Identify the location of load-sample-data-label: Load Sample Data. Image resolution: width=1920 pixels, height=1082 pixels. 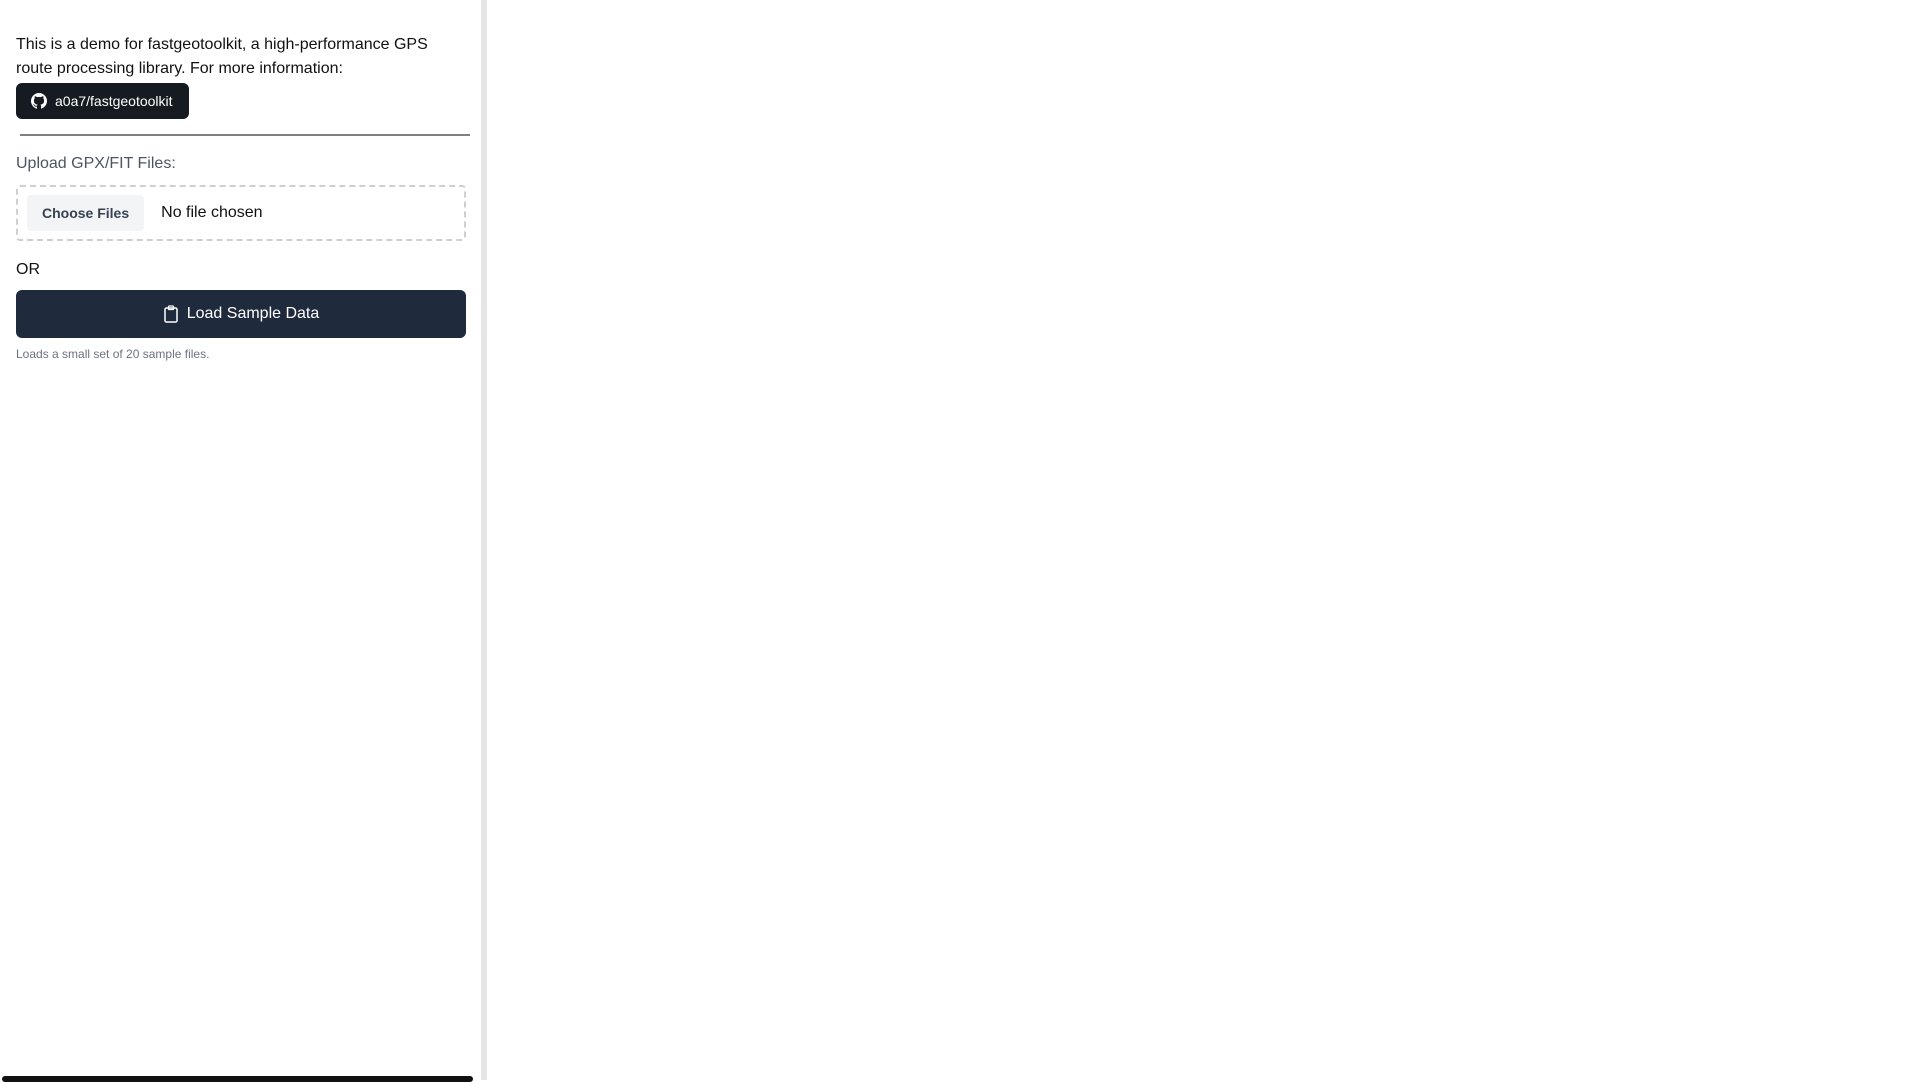
(253, 313).